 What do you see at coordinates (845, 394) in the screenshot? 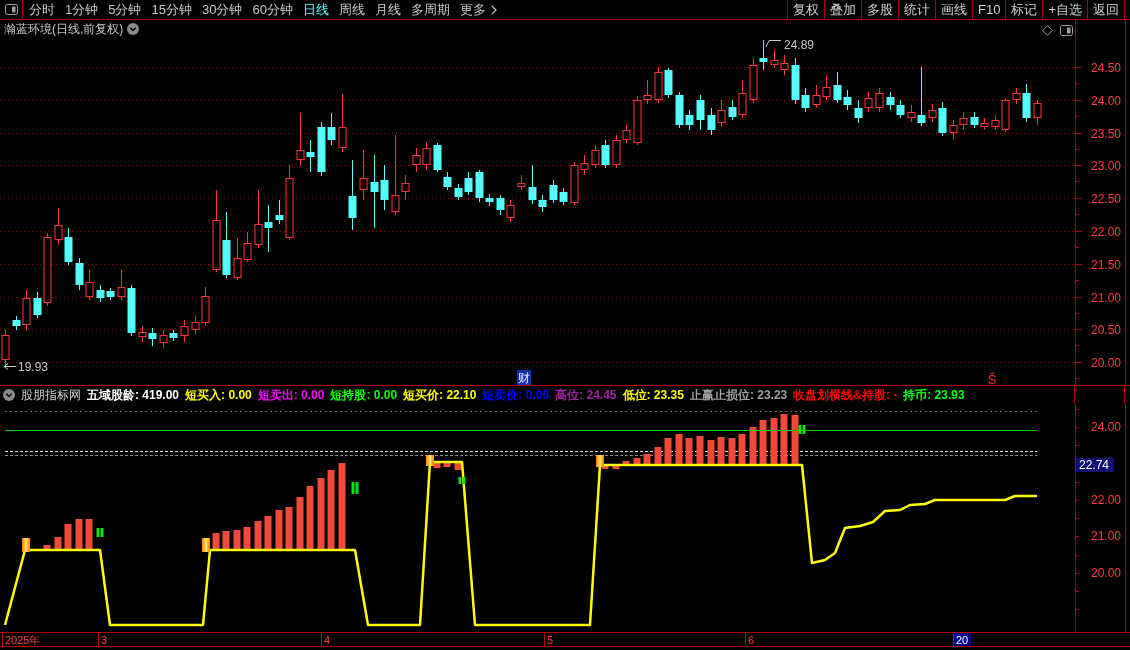
I see `indicator-readout: 收盘划横线&持股: -` at bounding box center [845, 394].